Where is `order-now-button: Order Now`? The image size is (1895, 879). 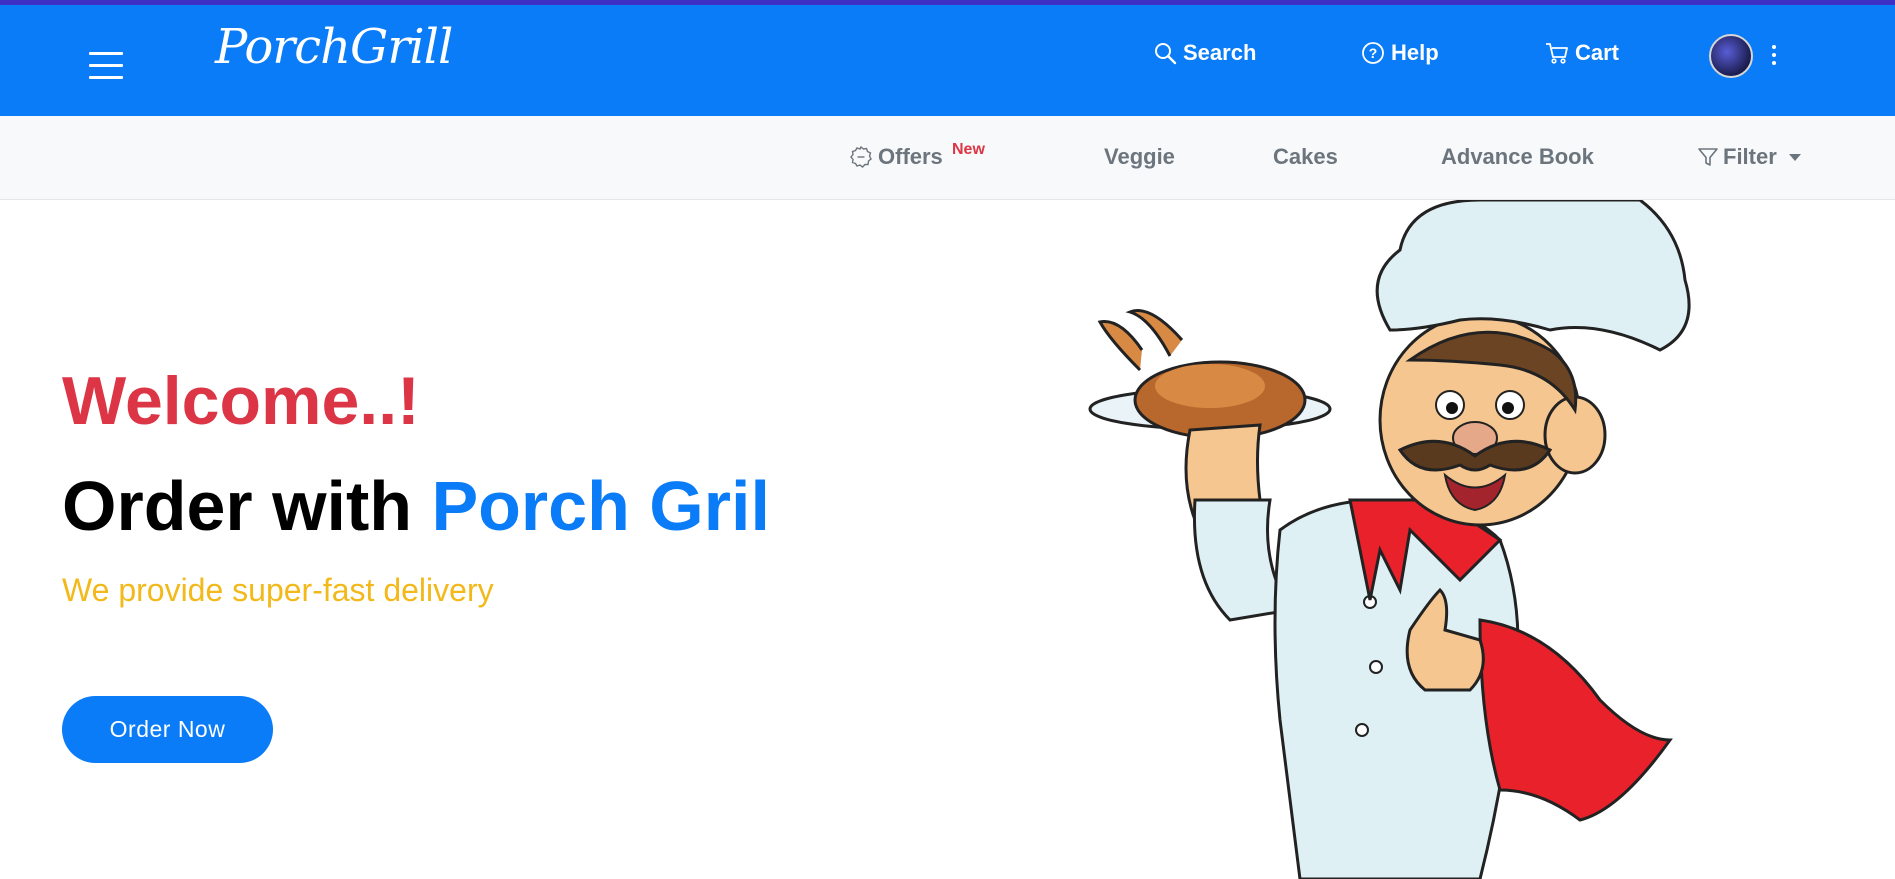
order-now-button: Order Now is located at coordinates (167, 729).